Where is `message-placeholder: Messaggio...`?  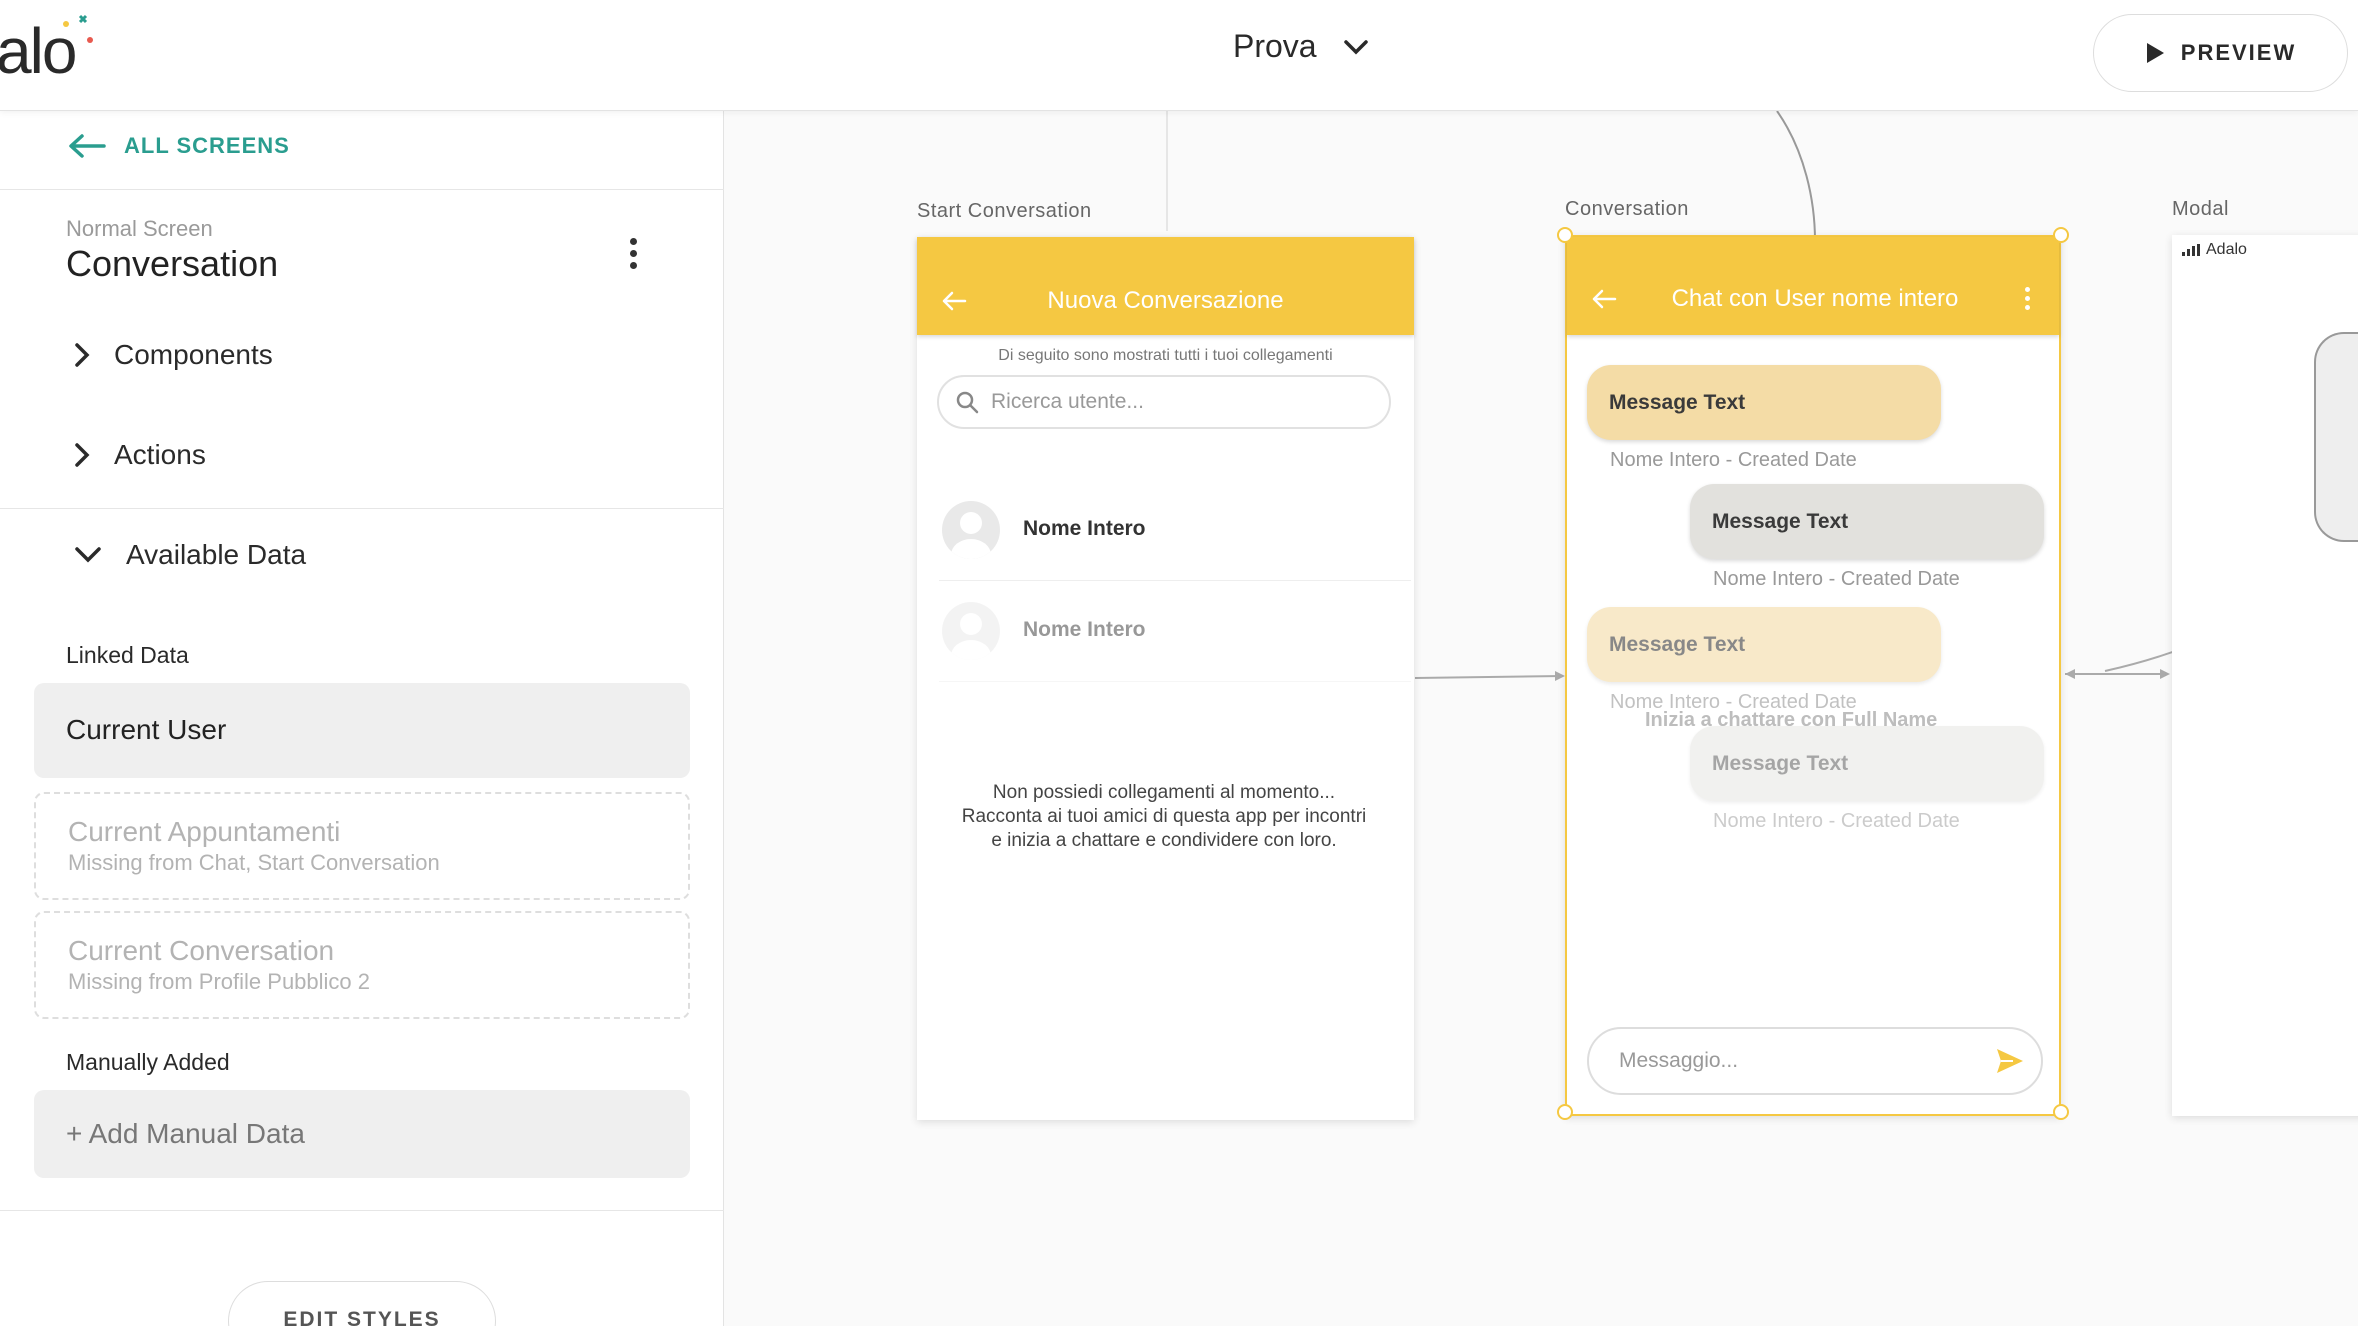 message-placeholder: Messaggio... is located at coordinates (1679, 1060).